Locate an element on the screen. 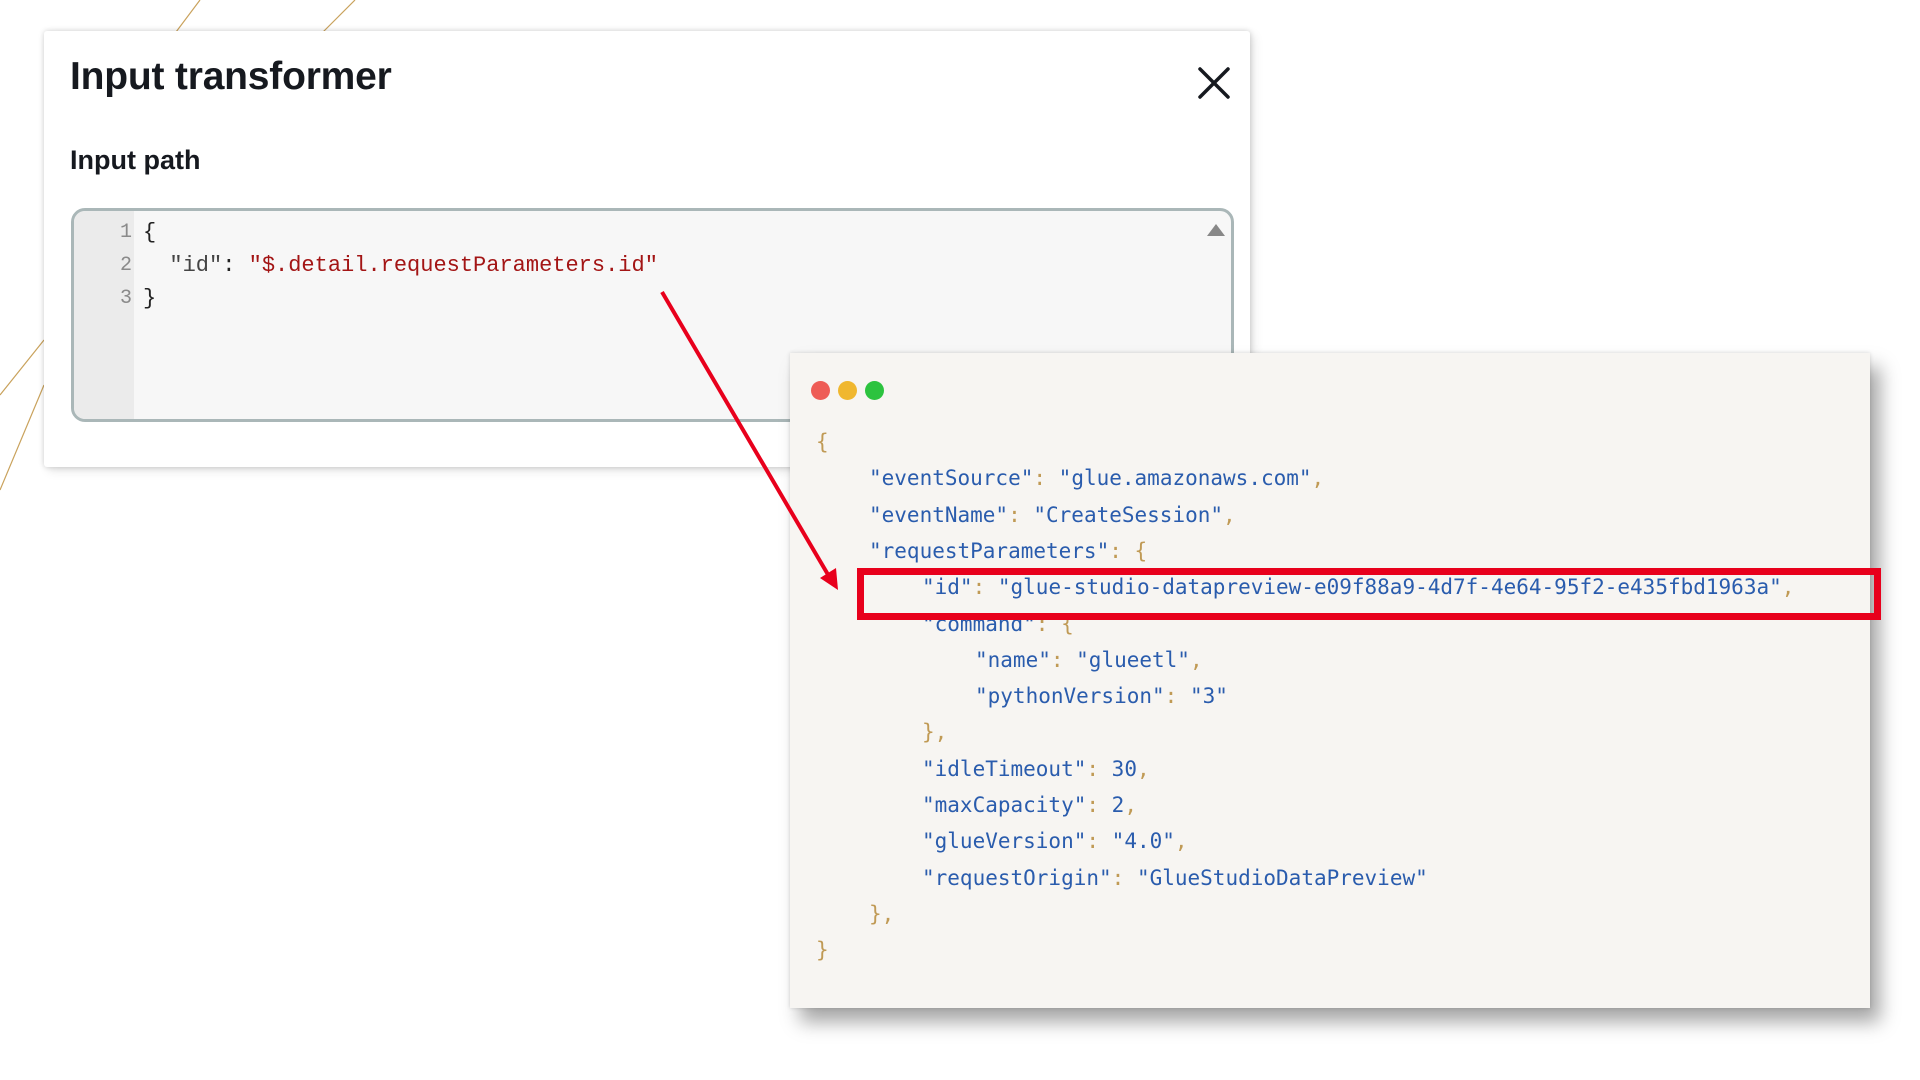 The height and width of the screenshot is (1080, 1920). code-token: "$.detail.requestParameters.id" is located at coordinates (453, 265).